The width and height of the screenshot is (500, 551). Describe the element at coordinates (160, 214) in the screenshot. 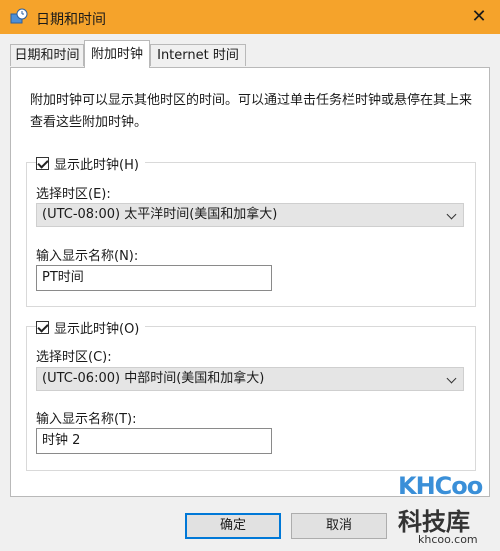

I see `clock1-timezone-value: (UTC-08:00) 太平洋时间(美国和加拿大)` at that location.